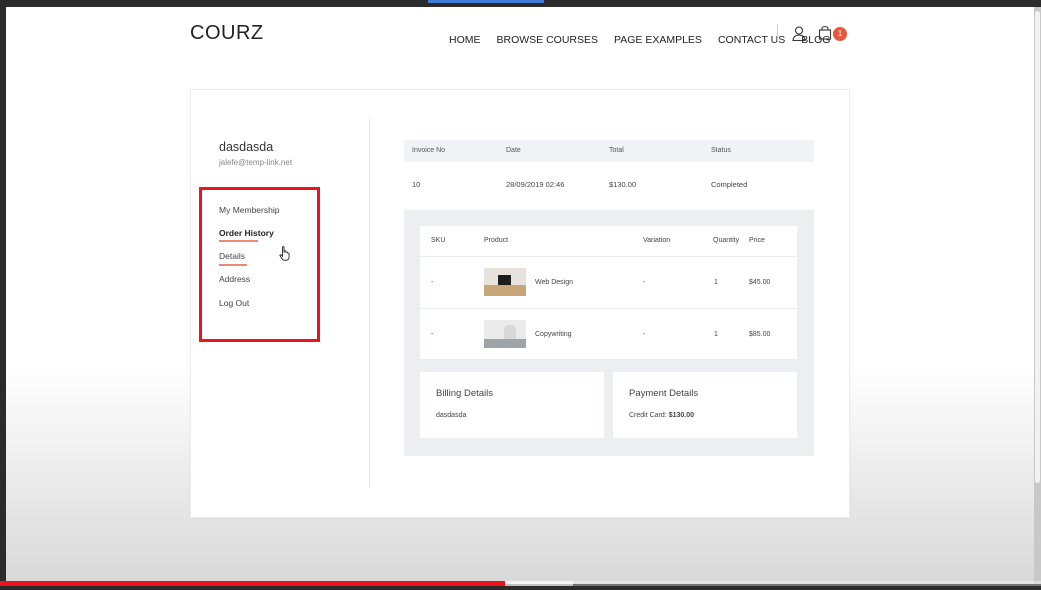  What do you see at coordinates (548, 40) in the screenshot?
I see `nav-browse-courses: BROWSE COURSES` at bounding box center [548, 40].